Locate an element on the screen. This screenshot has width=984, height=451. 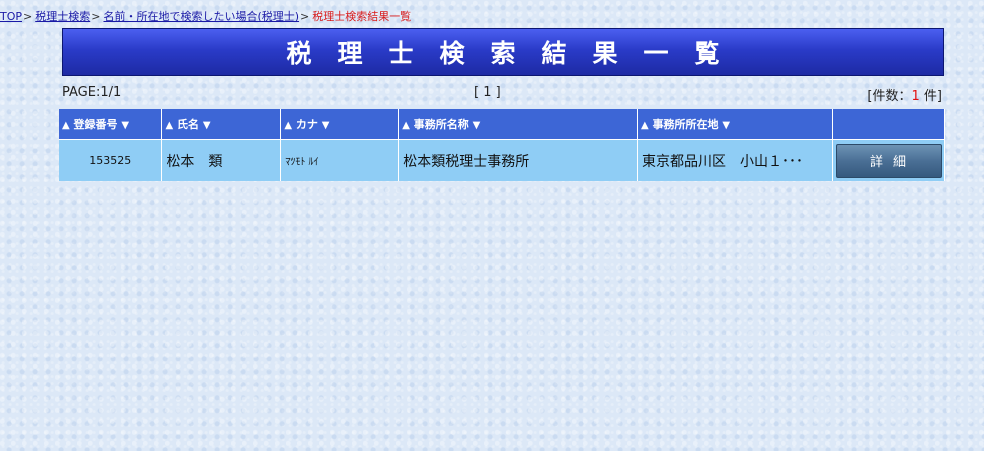
cell-office-name: 松本類税理士事務所 is located at coordinates (518, 160).